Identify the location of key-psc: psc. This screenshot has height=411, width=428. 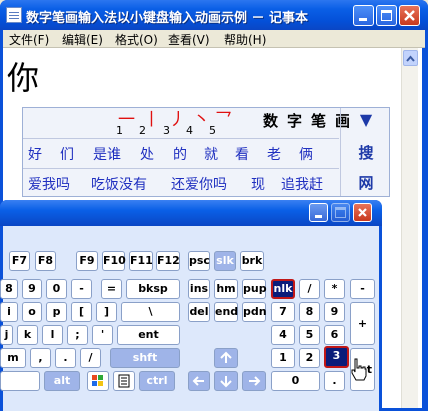
(199, 261).